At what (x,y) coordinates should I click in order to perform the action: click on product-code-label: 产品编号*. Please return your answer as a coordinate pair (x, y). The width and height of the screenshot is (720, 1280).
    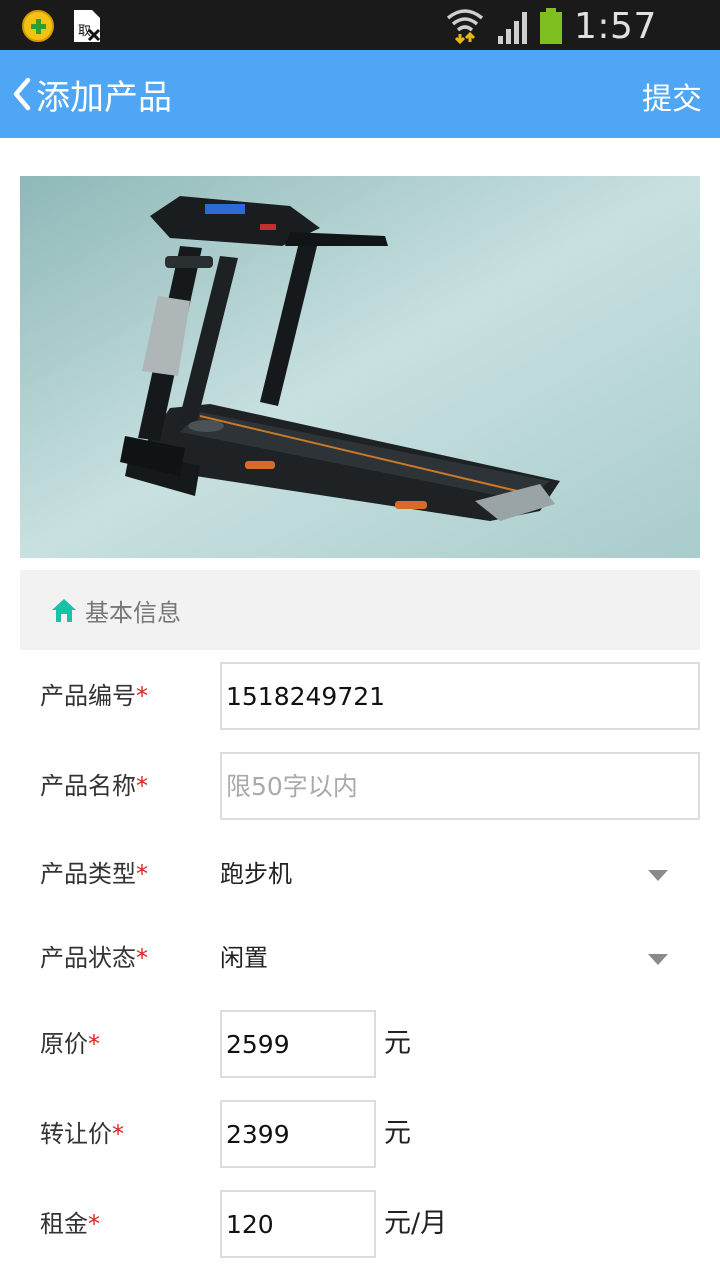
    Looking at the image, I should click on (94, 696).